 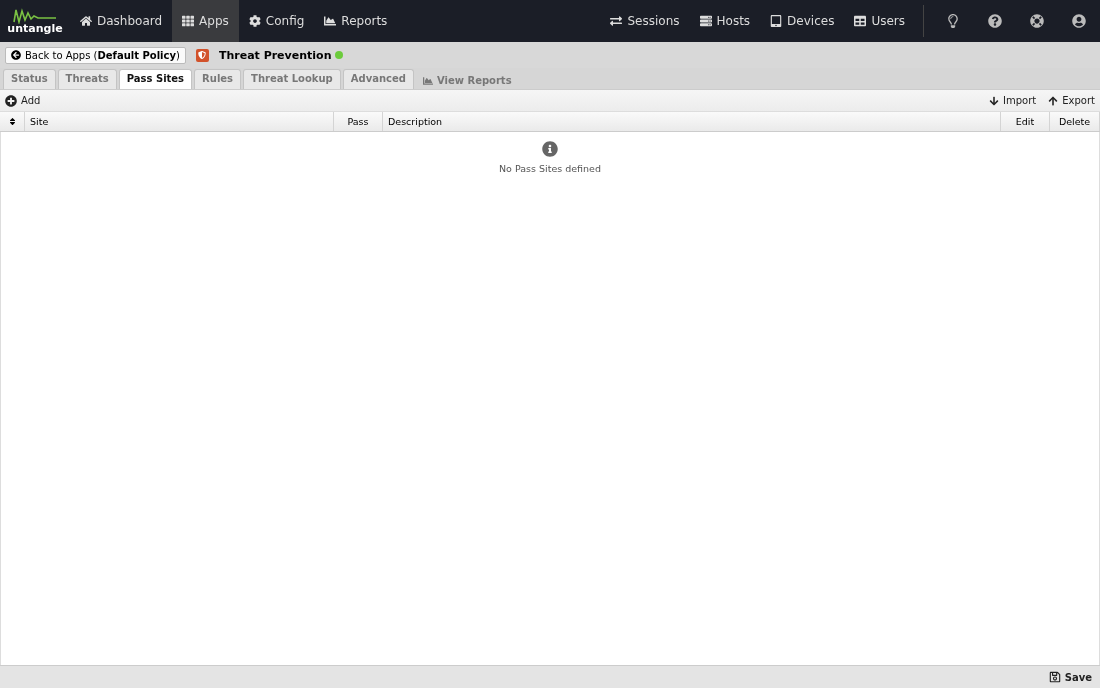 I want to click on nav-link: Hosts, so click(x=725, y=21).